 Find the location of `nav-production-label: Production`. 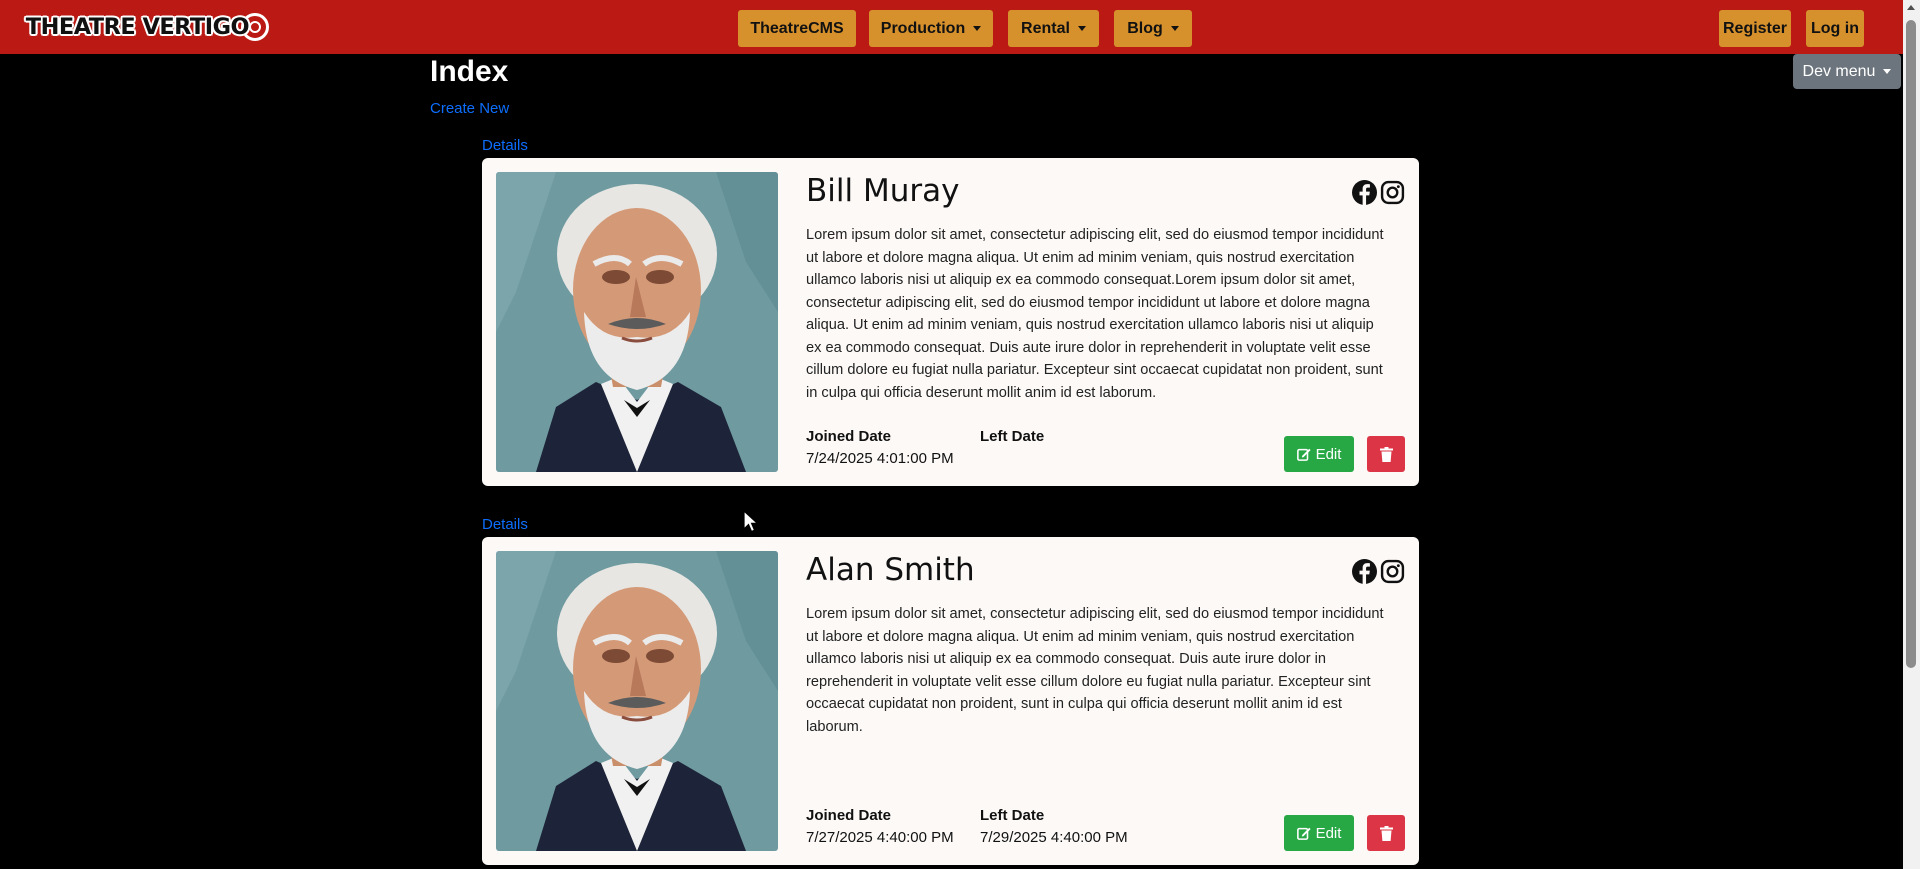

nav-production-label: Production is located at coordinates (923, 28).